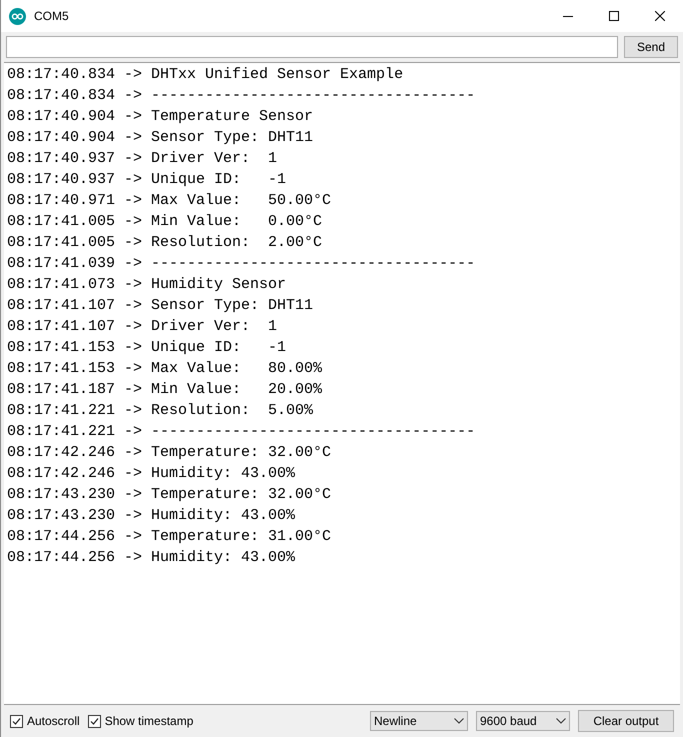 This screenshot has width=683, height=737. What do you see at coordinates (169, 495) in the screenshot?
I see `output-line: 08:17:43.230 -> Temperature: 32.00°C` at bounding box center [169, 495].